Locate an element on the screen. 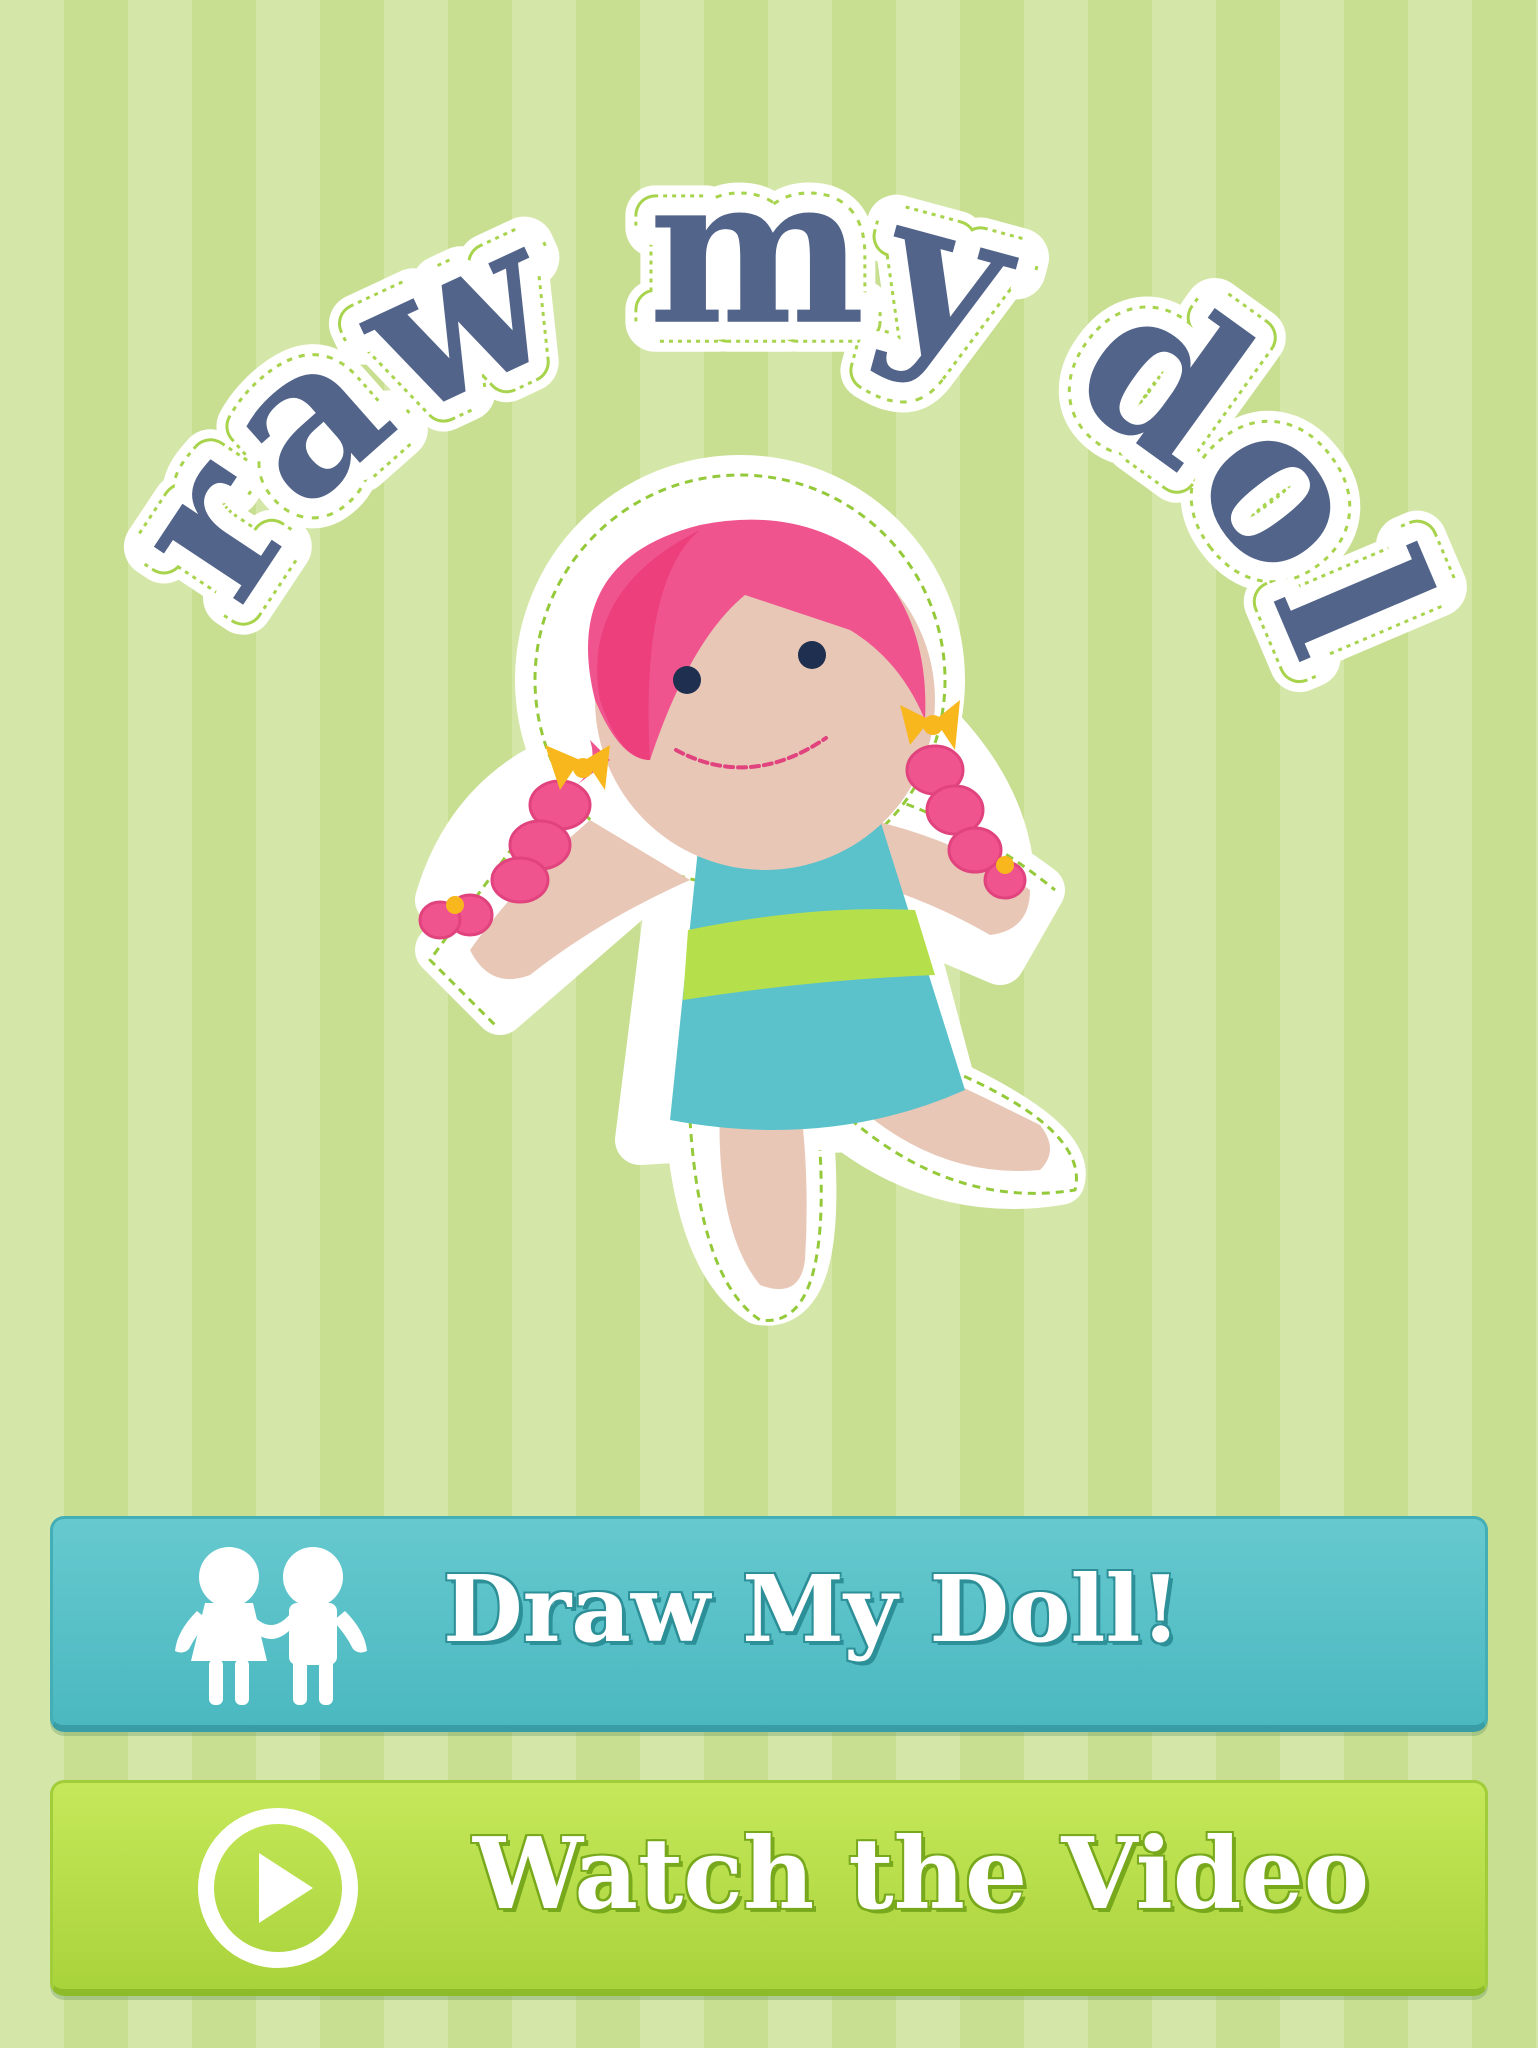 Image resolution: width=1538 pixels, height=2048 pixels. play-circle-icon is located at coordinates (278, 1888).